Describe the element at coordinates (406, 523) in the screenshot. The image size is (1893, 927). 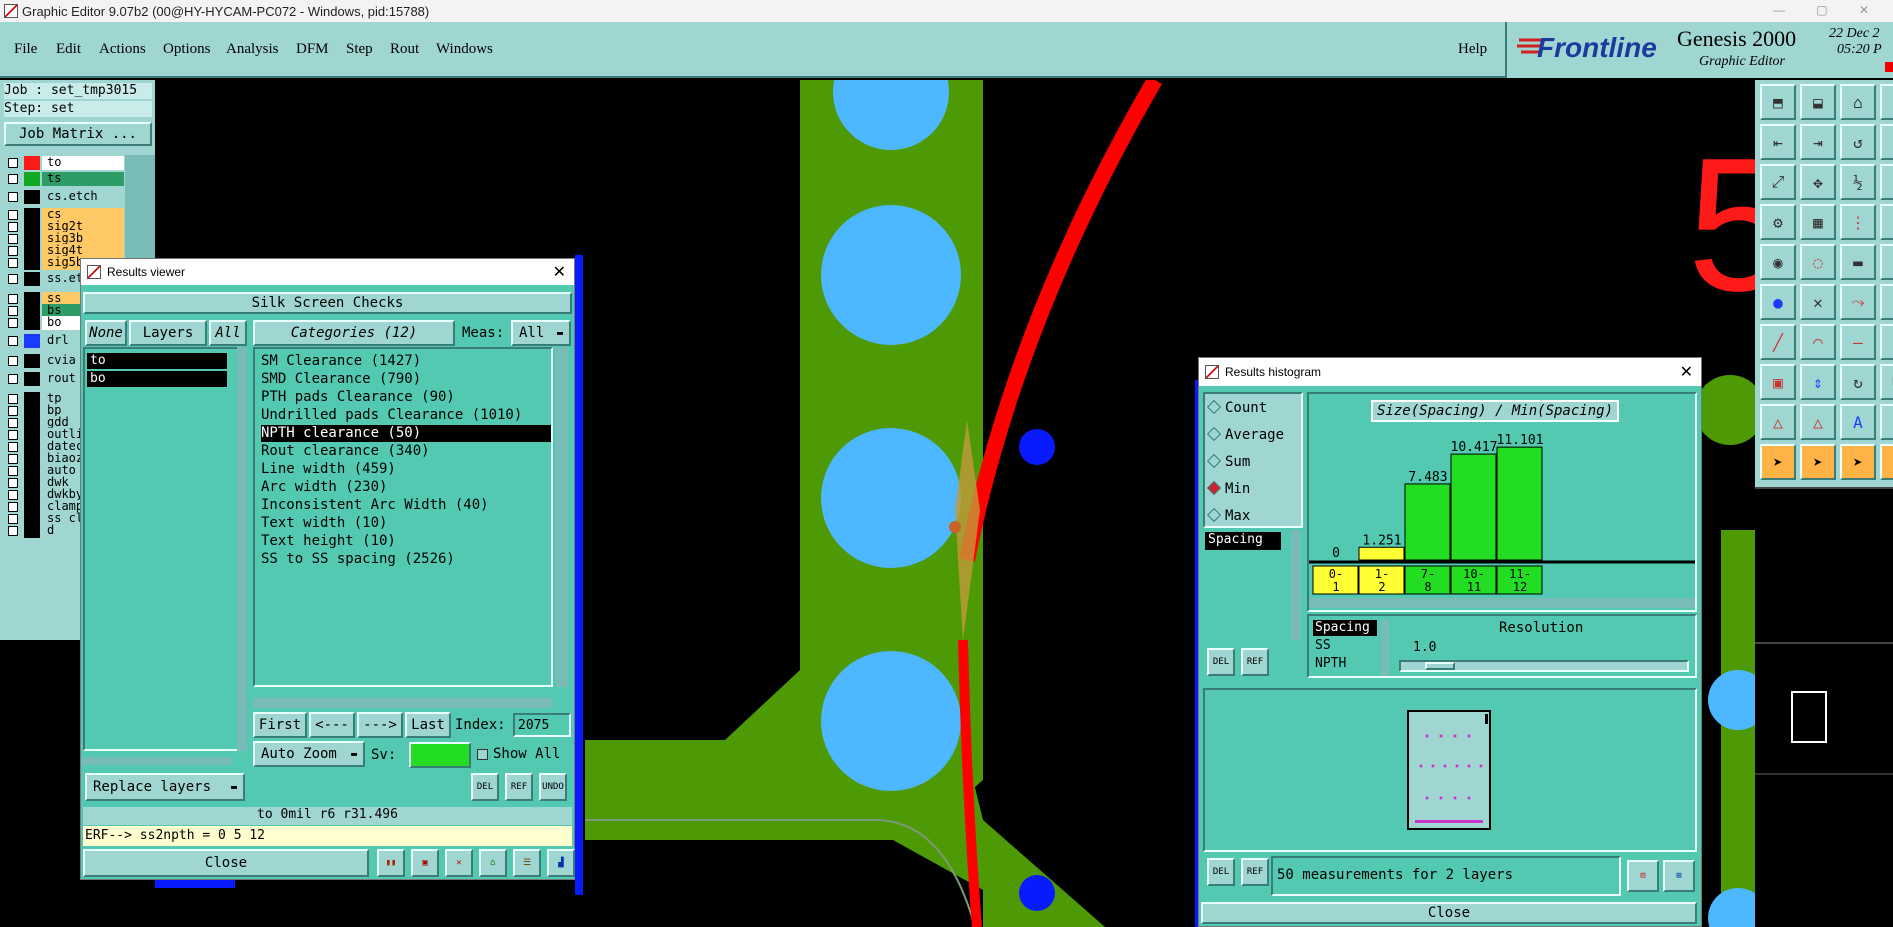
I see `category-item: Text width (10)` at that location.